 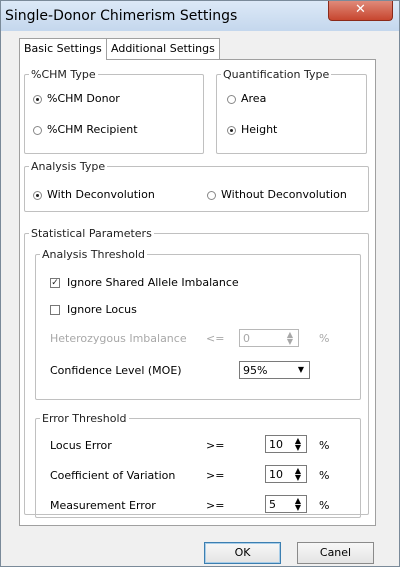 I want to click on chm-donor-radio, so click(x=37, y=99).